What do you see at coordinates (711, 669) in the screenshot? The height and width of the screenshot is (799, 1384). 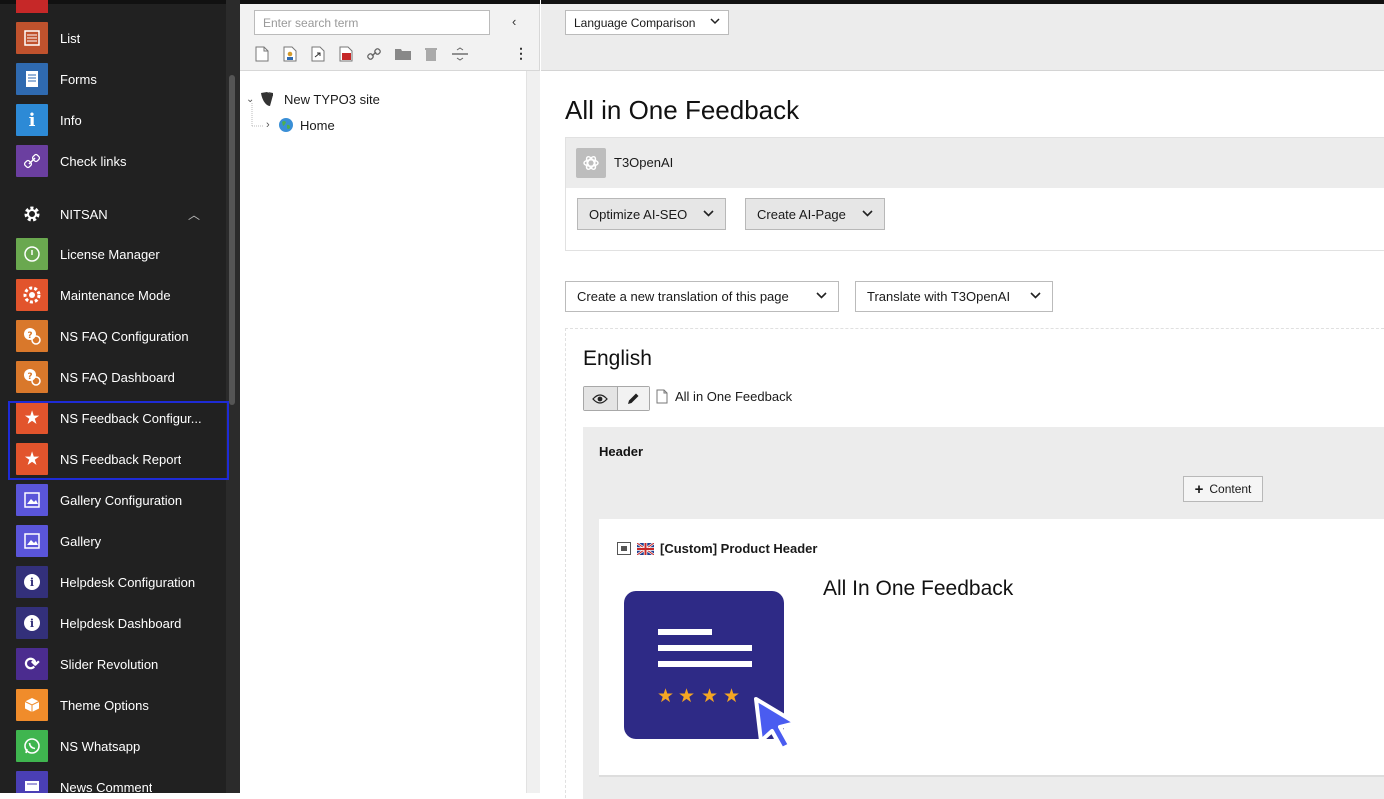 I see `feedback-illustration: ★ ★ ★ ★` at bounding box center [711, 669].